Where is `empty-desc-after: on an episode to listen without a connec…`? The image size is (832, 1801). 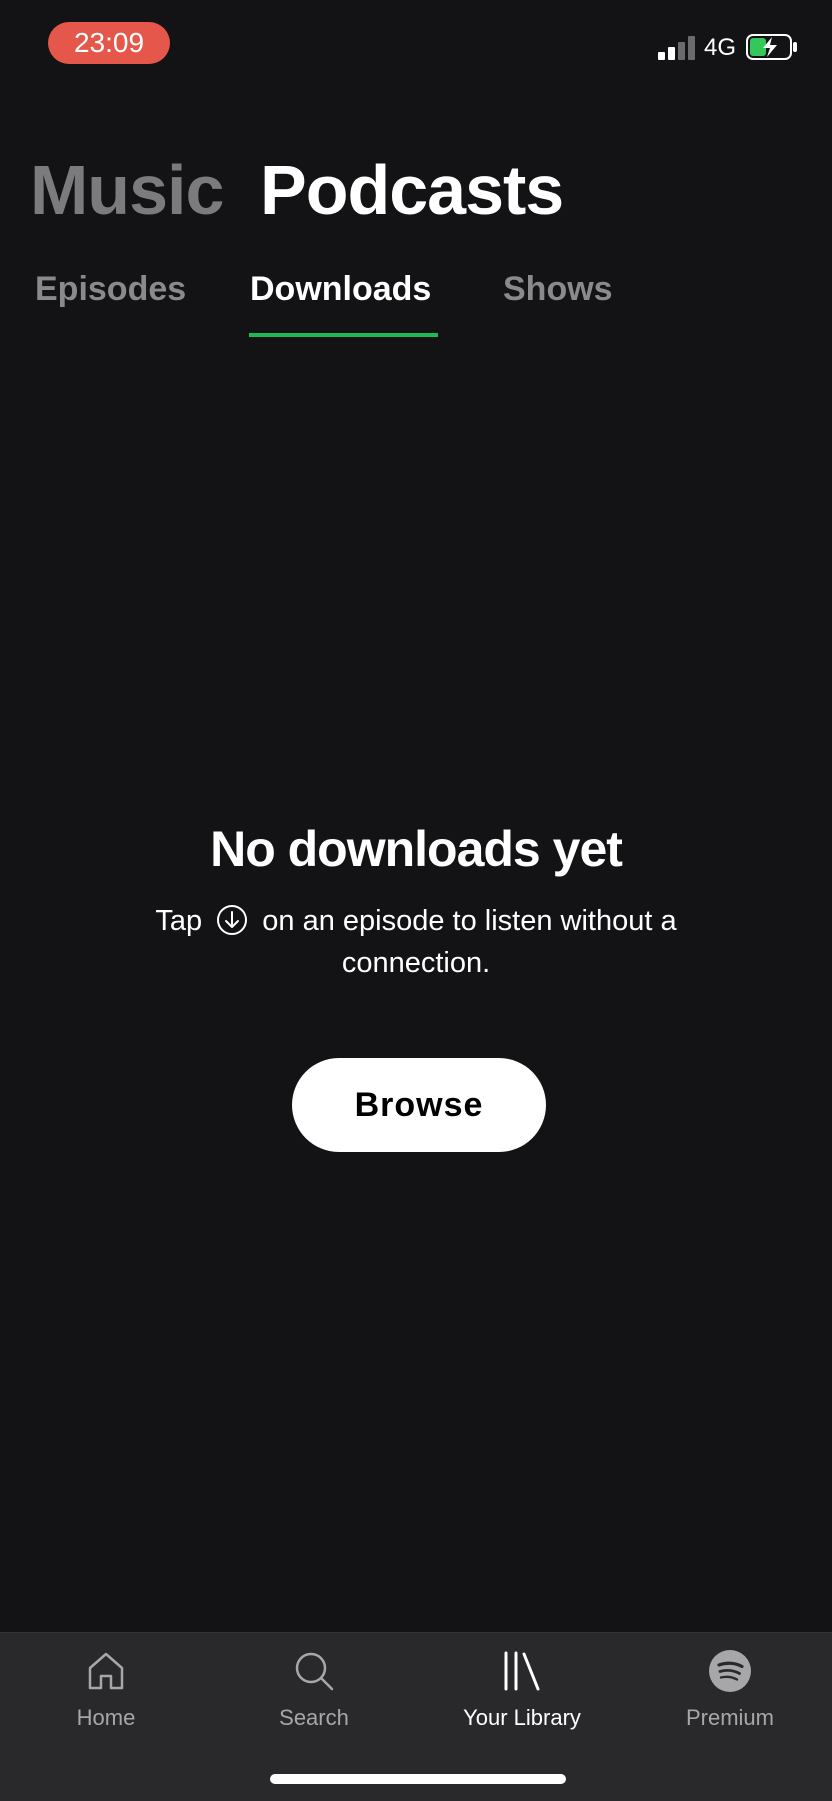 empty-desc-after: on an episode to listen without a connec… is located at coordinates (469, 942).